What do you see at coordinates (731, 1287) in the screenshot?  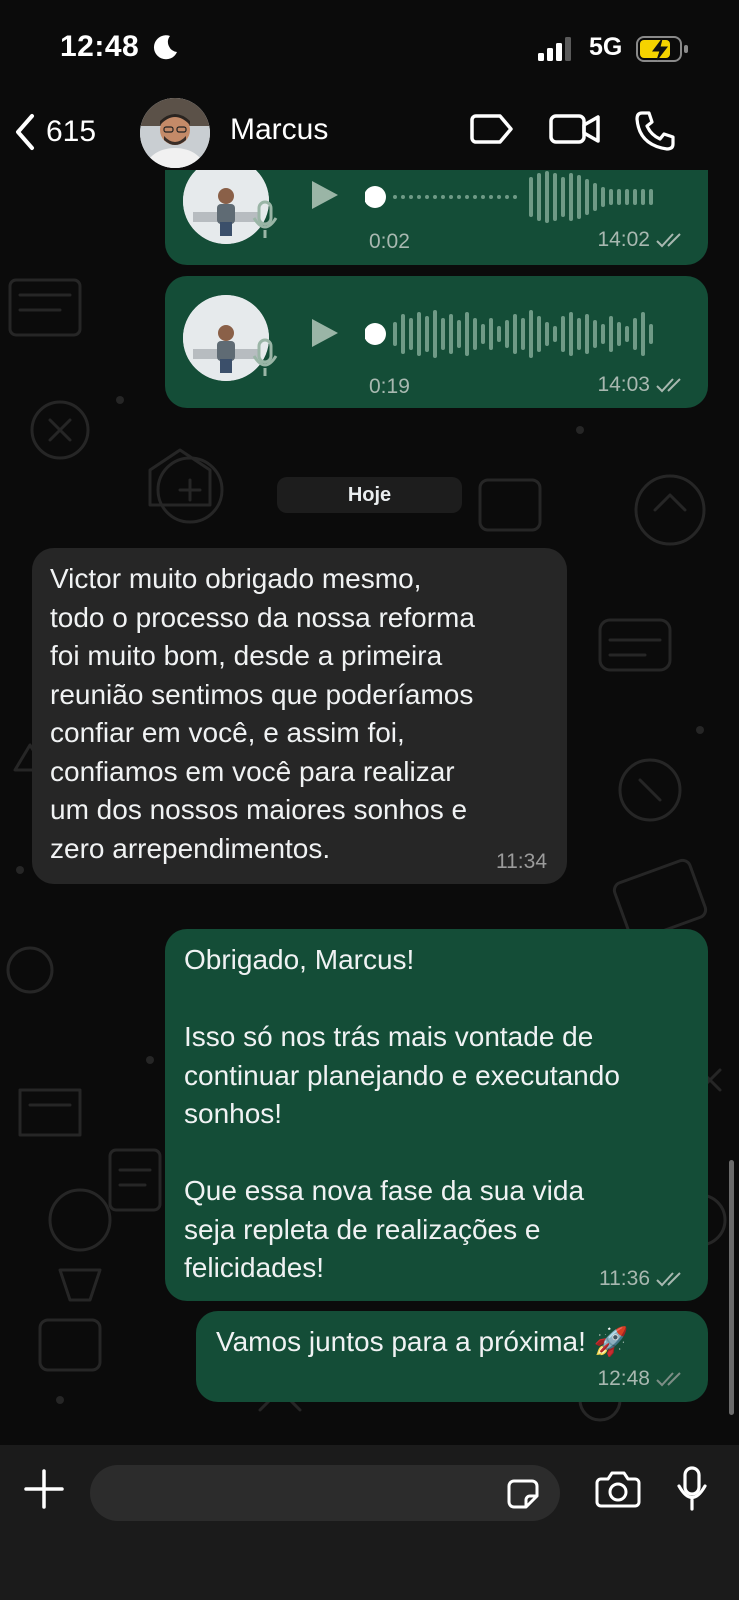 I see `scrollbar` at bounding box center [731, 1287].